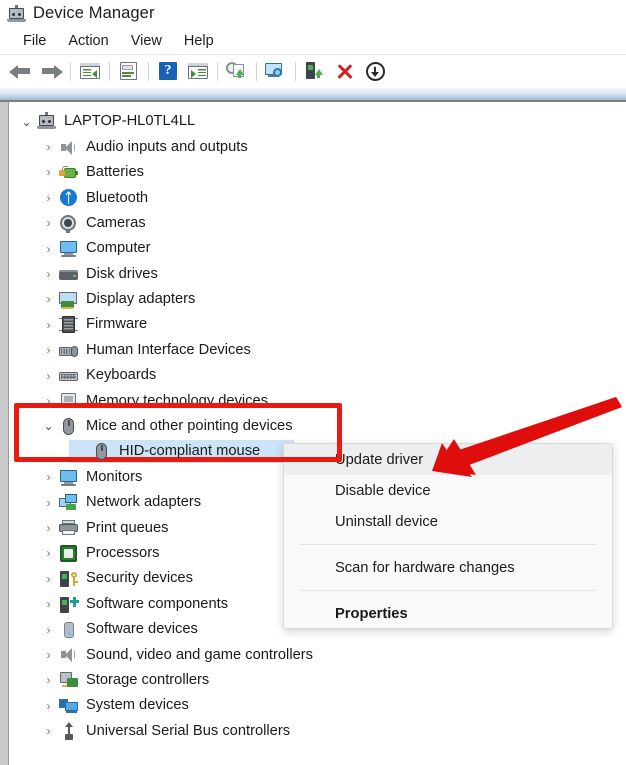  I want to click on tree-item-label: Audio inputs and outputs, so click(167, 146).